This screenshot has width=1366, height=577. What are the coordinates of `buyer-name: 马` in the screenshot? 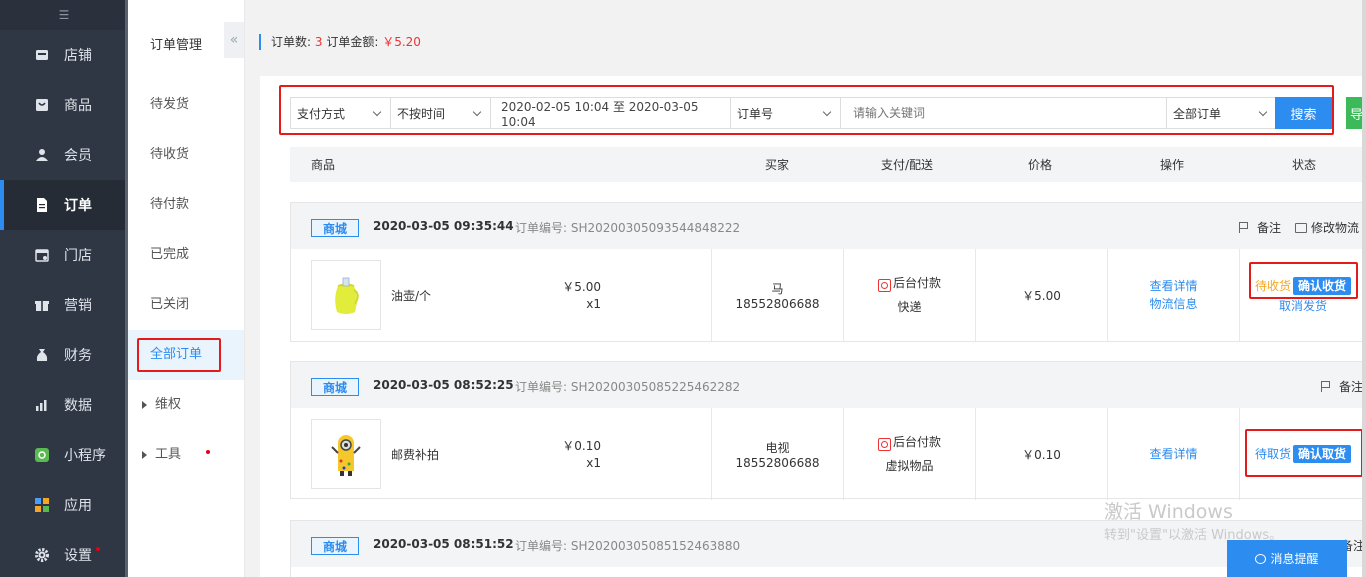 It's located at (777, 288).